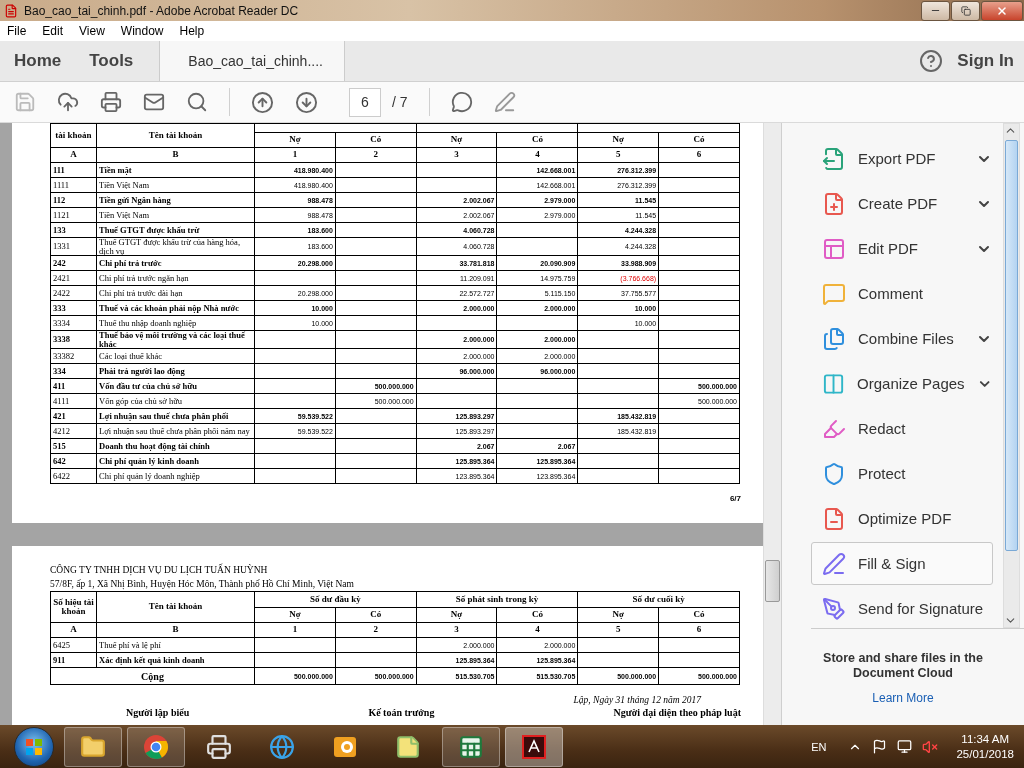 This screenshot has width=1024, height=768. I want to click on tool-item: Organize Pages, so click(902, 383).